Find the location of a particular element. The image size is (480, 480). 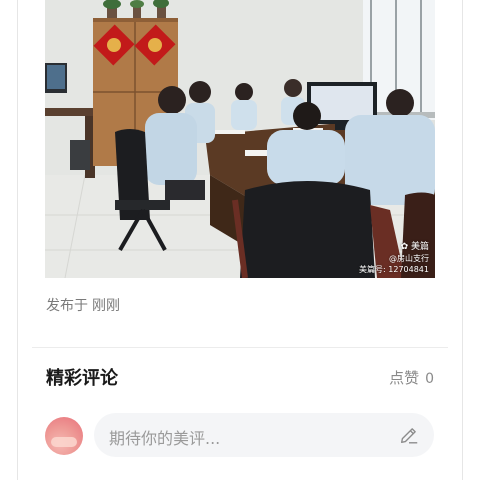

published-label: 发布于 is located at coordinates (67, 306).